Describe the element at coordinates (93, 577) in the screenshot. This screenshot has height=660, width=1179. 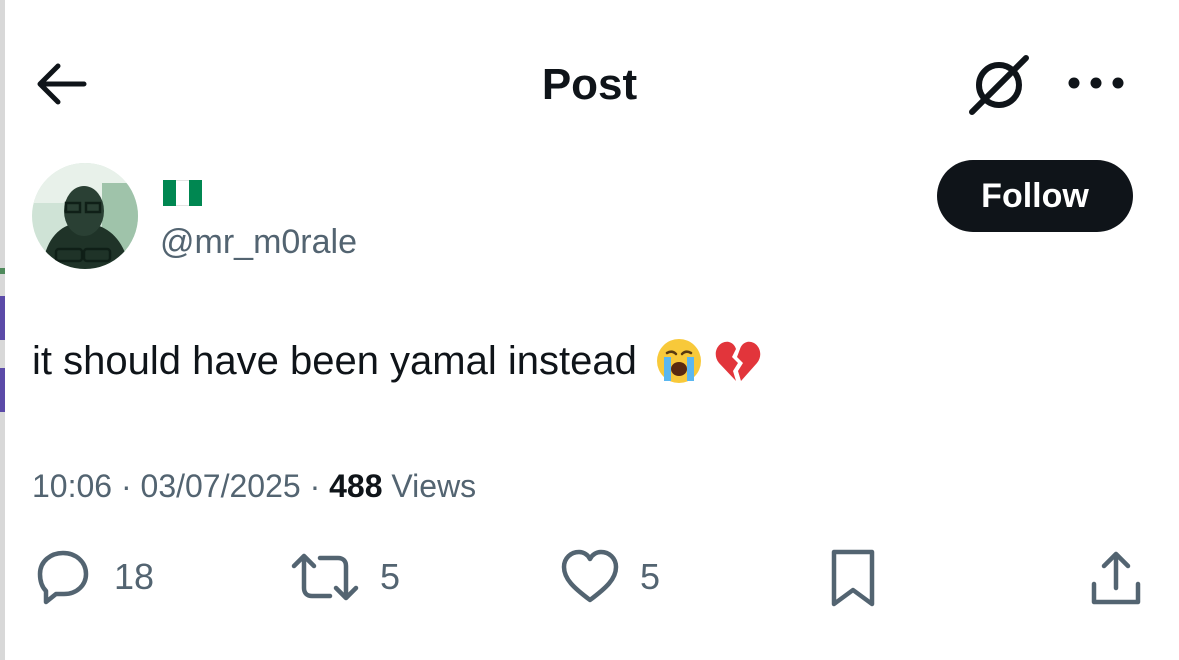
I see `reply-button: 18` at that location.